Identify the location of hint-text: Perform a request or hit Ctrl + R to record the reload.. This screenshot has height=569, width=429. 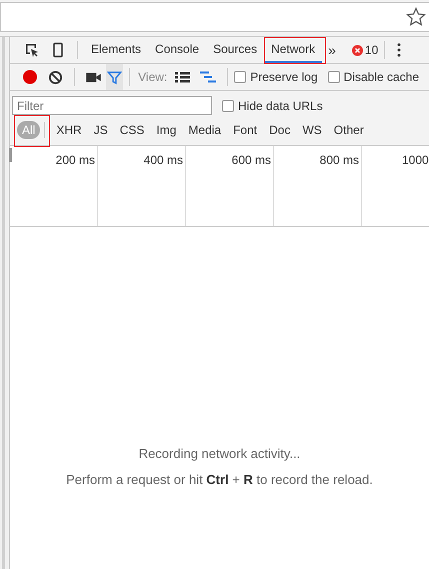
(219, 479).